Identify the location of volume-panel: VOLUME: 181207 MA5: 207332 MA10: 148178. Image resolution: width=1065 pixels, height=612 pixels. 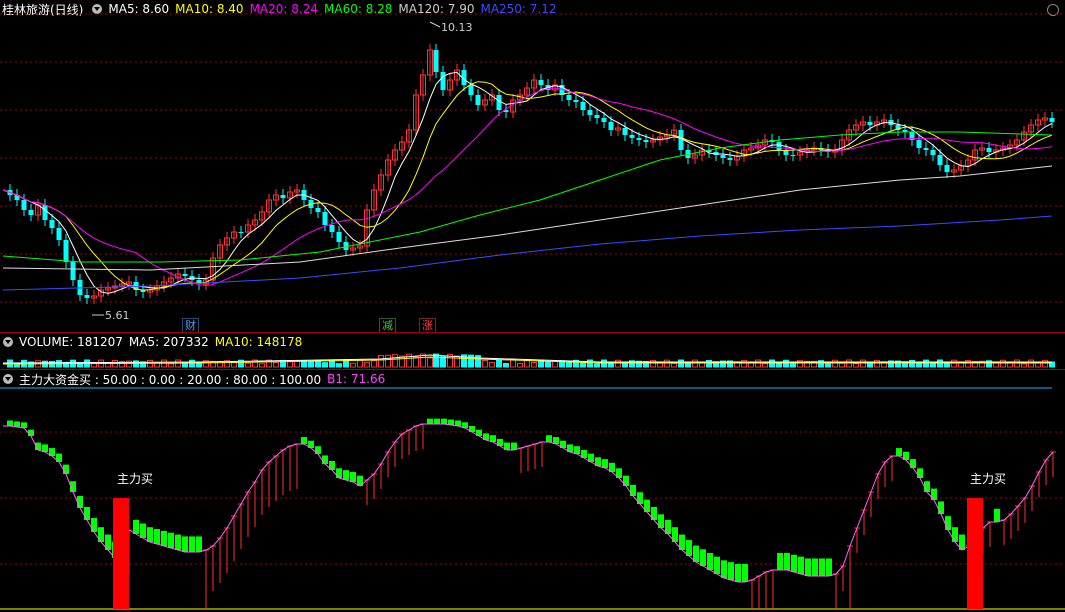
(532, 351).